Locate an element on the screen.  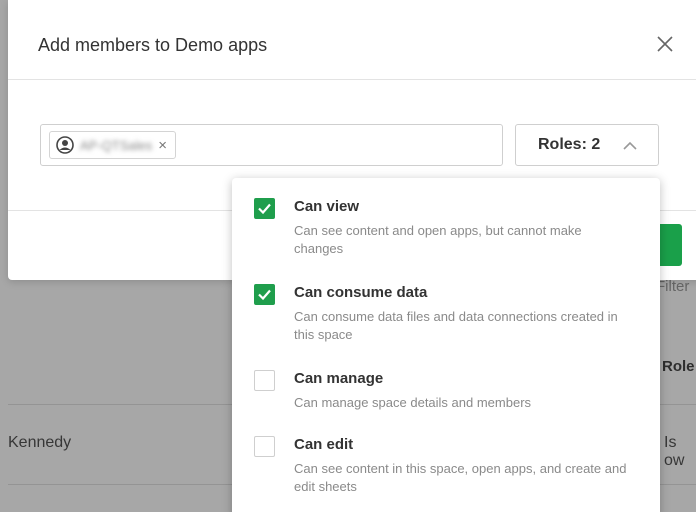
roles-dropdown-button: Roles: 2 is located at coordinates (587, 145).